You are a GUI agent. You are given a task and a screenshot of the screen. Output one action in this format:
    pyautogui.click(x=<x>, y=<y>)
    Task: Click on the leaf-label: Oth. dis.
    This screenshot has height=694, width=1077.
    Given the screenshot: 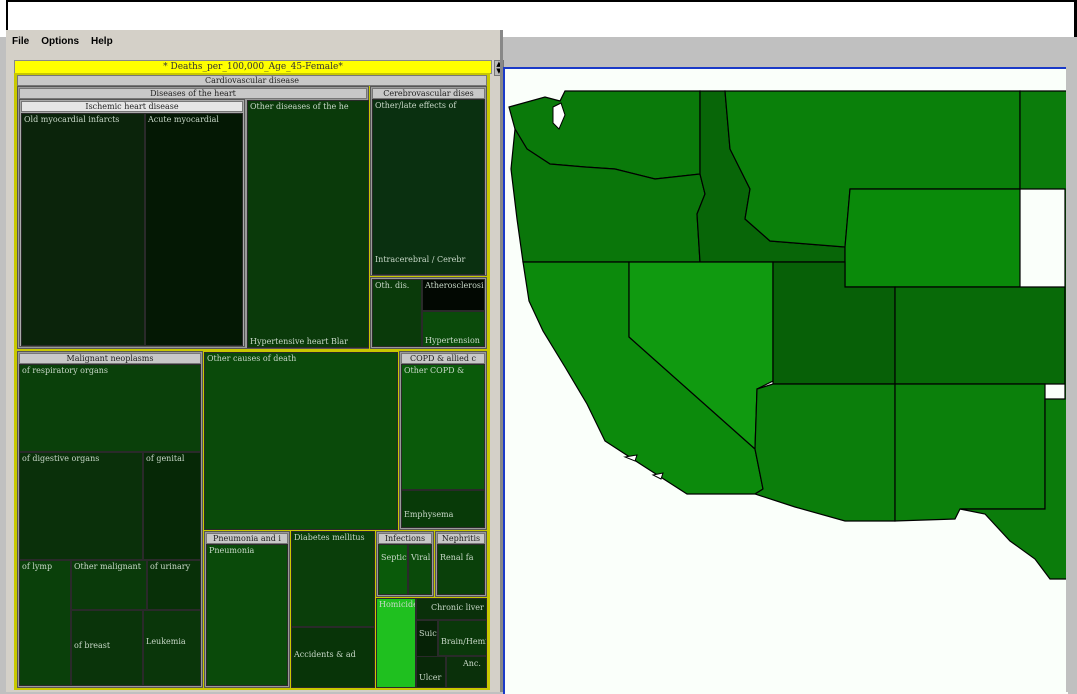 What is the action you would take?
    pyautogui.click(x=392, y=285)
    